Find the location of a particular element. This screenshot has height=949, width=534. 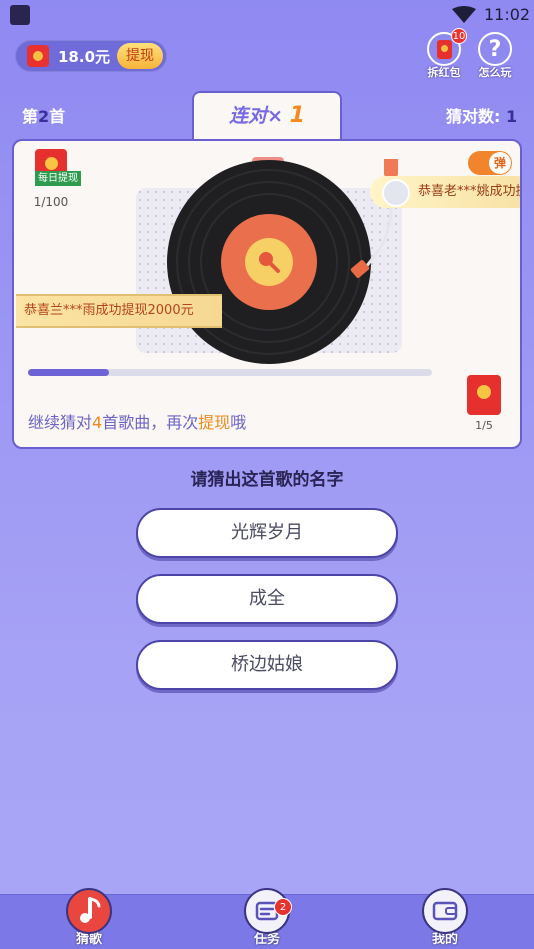

red-packet-label: 拆红包 is located at coordinates (444, 72).